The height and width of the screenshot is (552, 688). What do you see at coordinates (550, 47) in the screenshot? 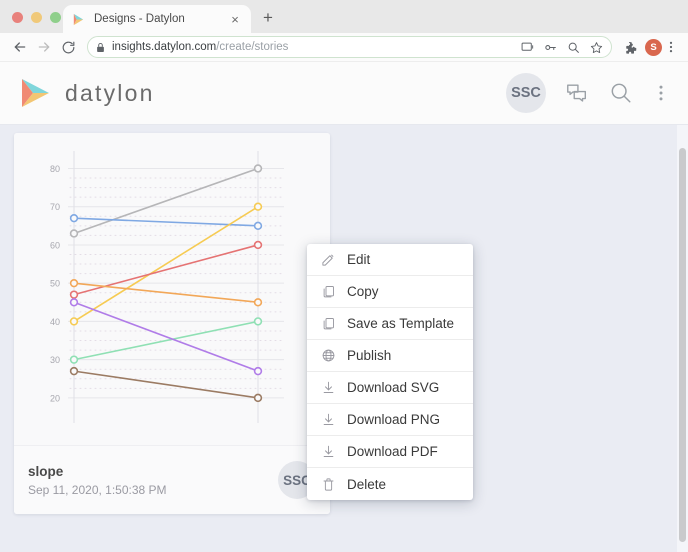
I see `key-icon` at bounding box center [550, 47].